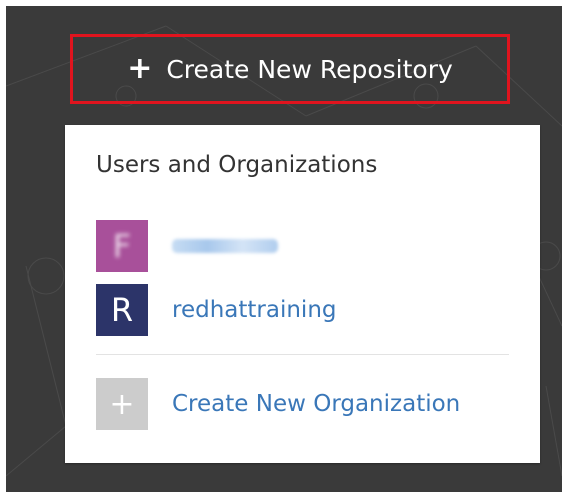 The image size is (562, 492). I want to click on avatar-letter: R, so click(122, 310).